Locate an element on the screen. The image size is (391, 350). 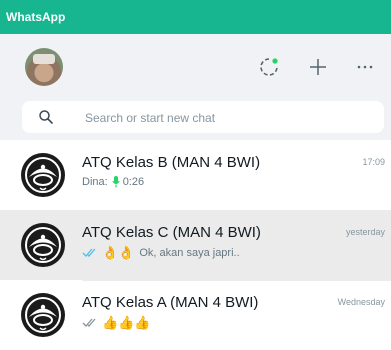
search-box is located at coordinates (203, 117).